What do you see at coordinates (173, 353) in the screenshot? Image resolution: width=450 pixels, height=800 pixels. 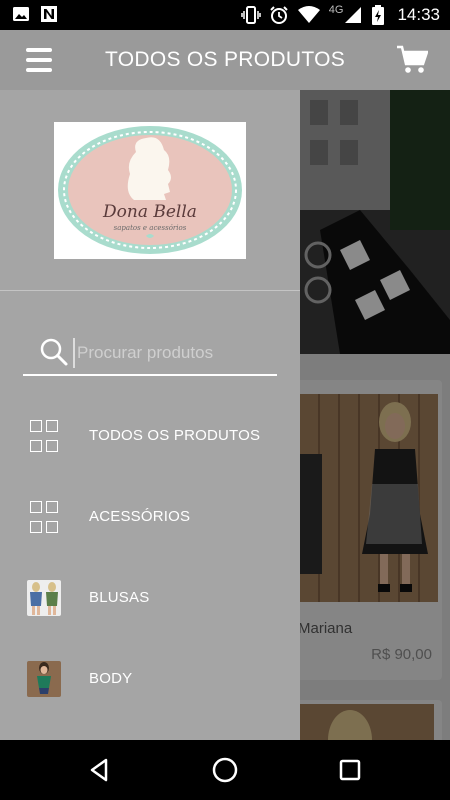 I see `search-input` at bounding box center [173, 353].